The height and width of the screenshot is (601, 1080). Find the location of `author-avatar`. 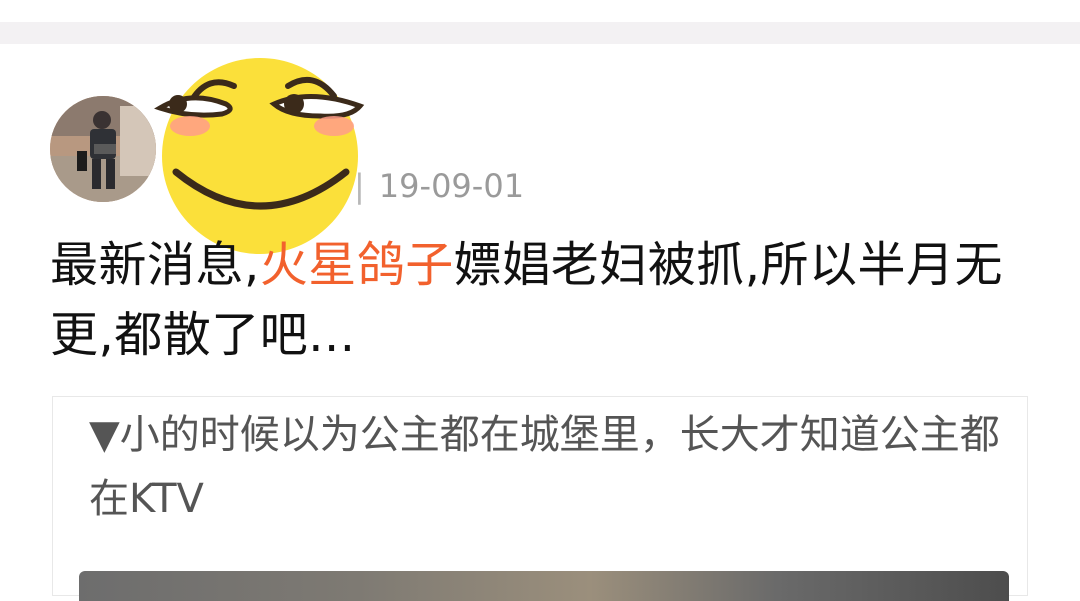

author-avatar is located at coordinates (103, 149).